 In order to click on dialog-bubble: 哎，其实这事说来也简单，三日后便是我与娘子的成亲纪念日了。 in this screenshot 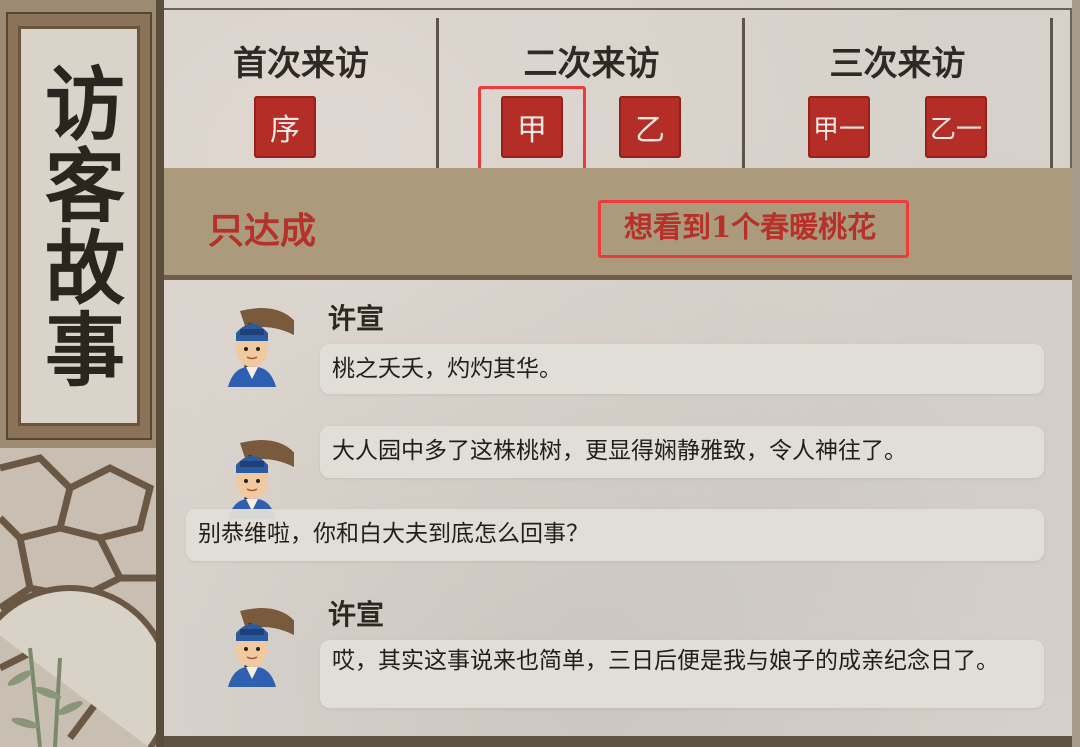, I will do `click(682, 674)`.